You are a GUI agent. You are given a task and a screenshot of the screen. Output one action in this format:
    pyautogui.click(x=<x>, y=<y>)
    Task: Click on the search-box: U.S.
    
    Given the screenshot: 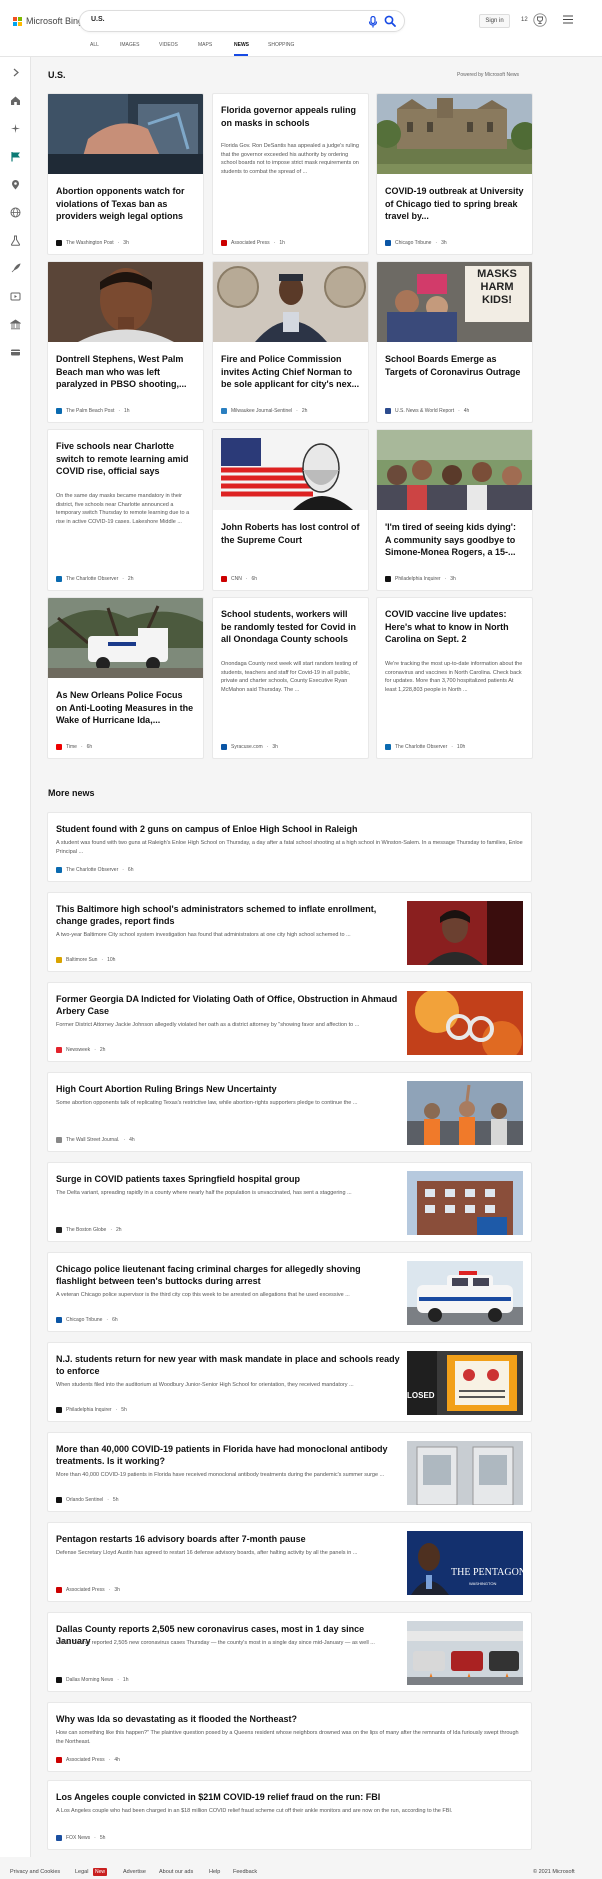 What is the action you would take?
    pyautogui.click(x=242, y=21)
    